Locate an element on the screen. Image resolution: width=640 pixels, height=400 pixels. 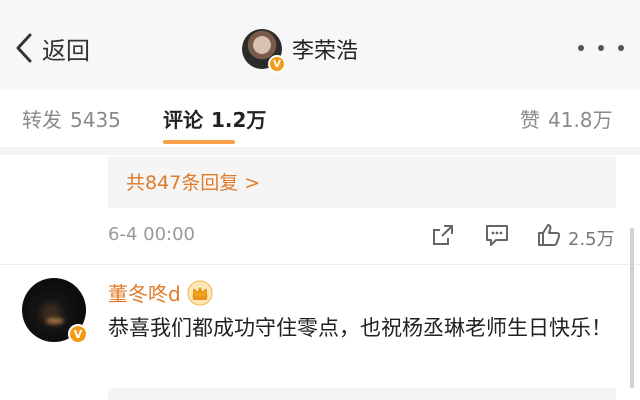
share-button is located at coordinates (443, 235).